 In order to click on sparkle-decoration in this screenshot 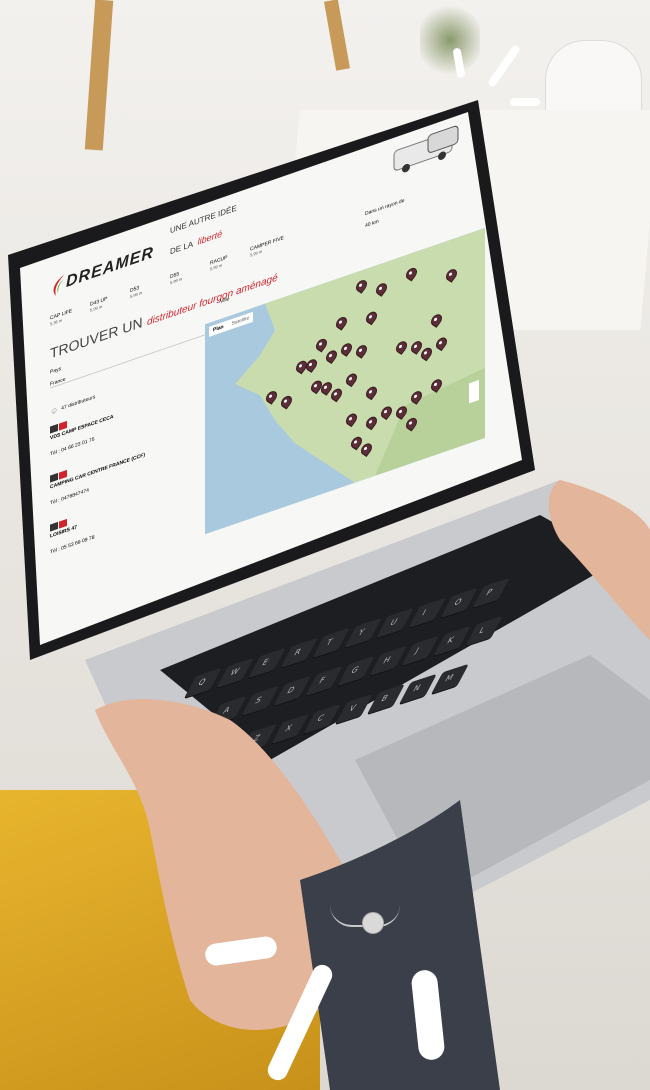, I will do `click(525, 102)`.